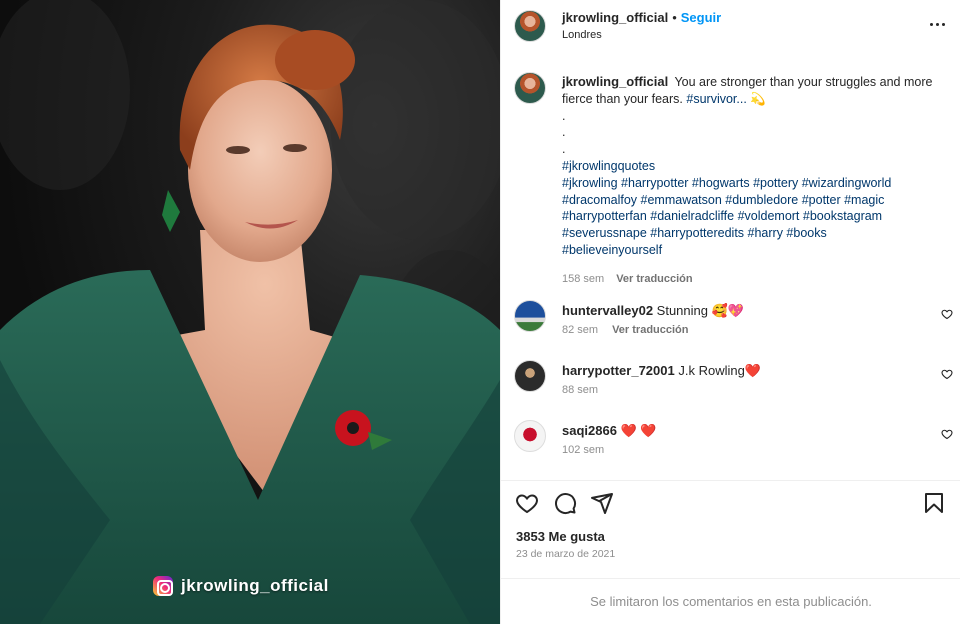  Describe the element at coordinates (638, 430) in the screenshot. I see `comment-text: ❤️ ❤️` at that location.